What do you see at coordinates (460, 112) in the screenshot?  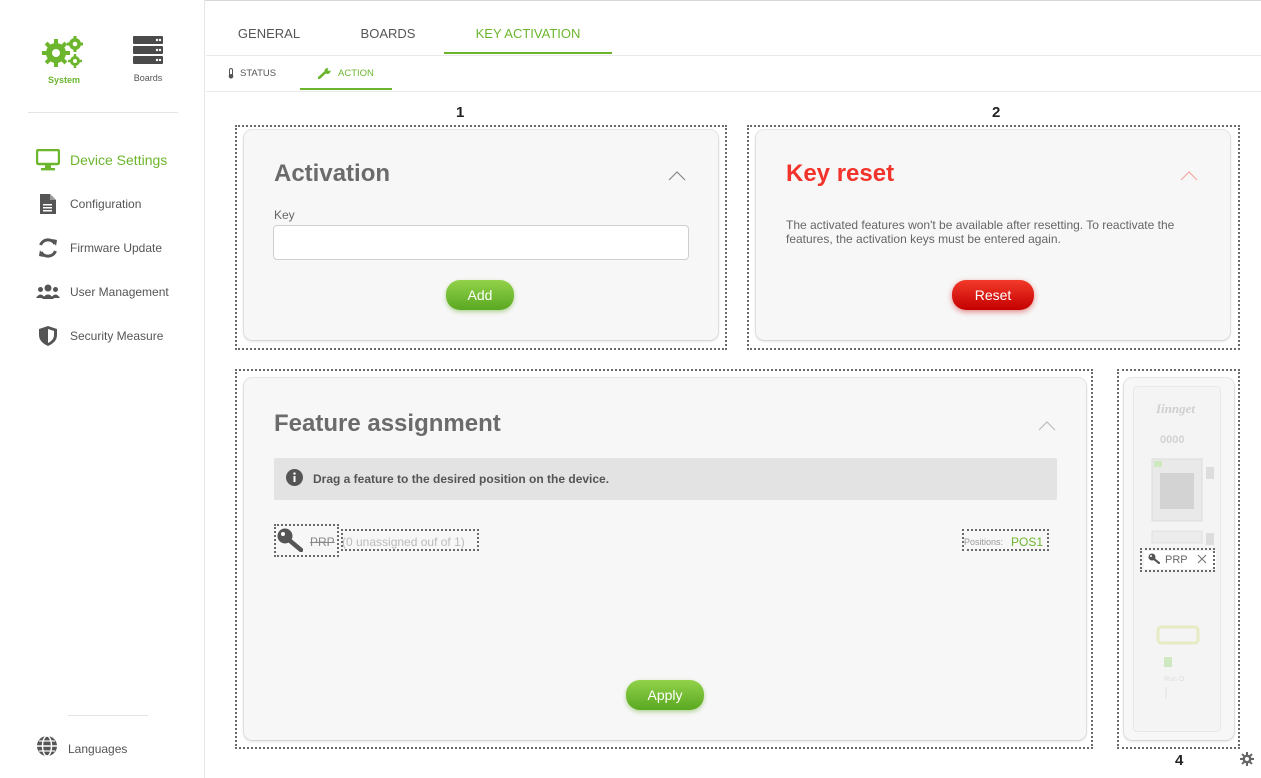 I see `callout-number-1: 1` at bounding box center [460, 112].